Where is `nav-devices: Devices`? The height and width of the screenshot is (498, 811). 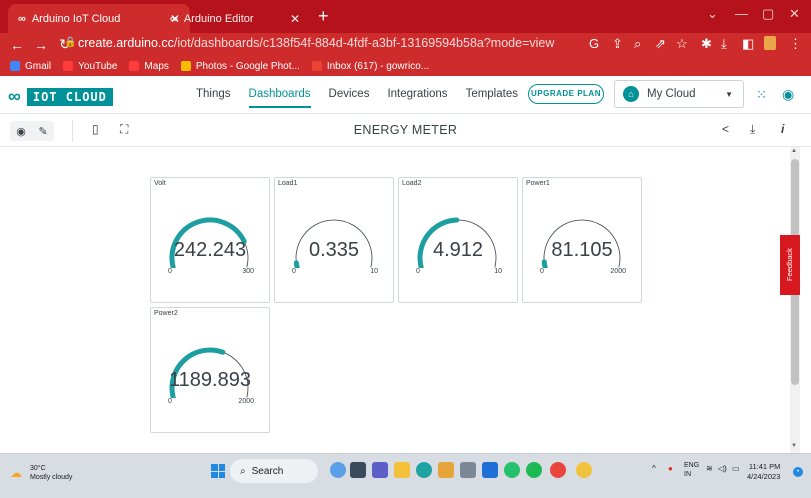
nav-devices: Devices is located at coordinates (349, 98).